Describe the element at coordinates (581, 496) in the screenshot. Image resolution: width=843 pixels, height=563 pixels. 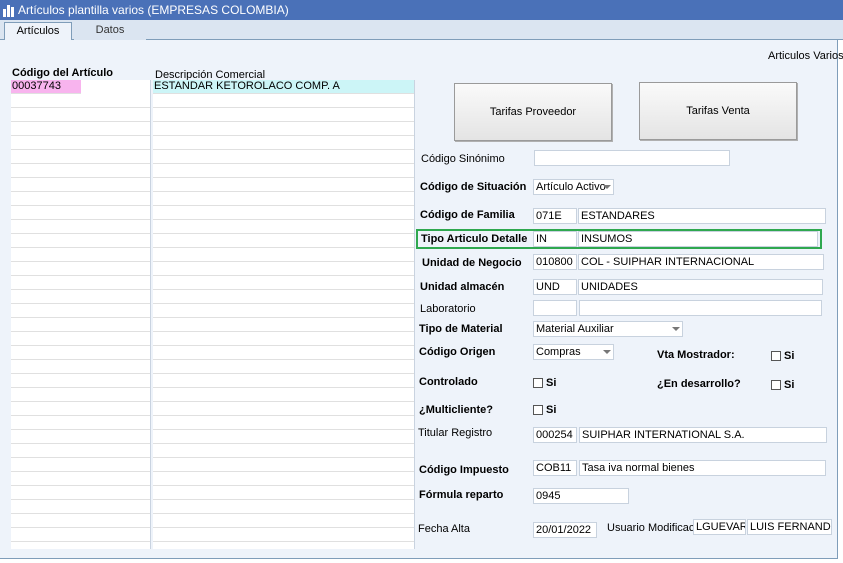
I see `formula-reparto-input: 0945` at that location.